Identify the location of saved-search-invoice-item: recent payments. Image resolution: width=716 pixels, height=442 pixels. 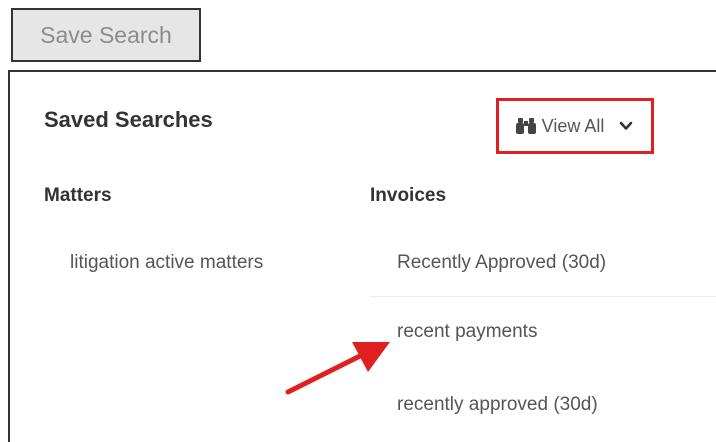
(467, 332).